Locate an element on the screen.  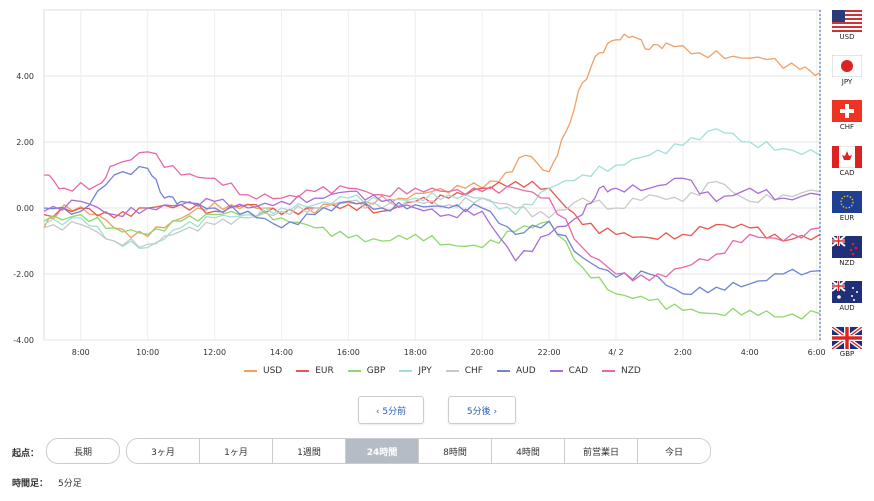
flag-gbp: GBP is located at coordinates (847, 342).